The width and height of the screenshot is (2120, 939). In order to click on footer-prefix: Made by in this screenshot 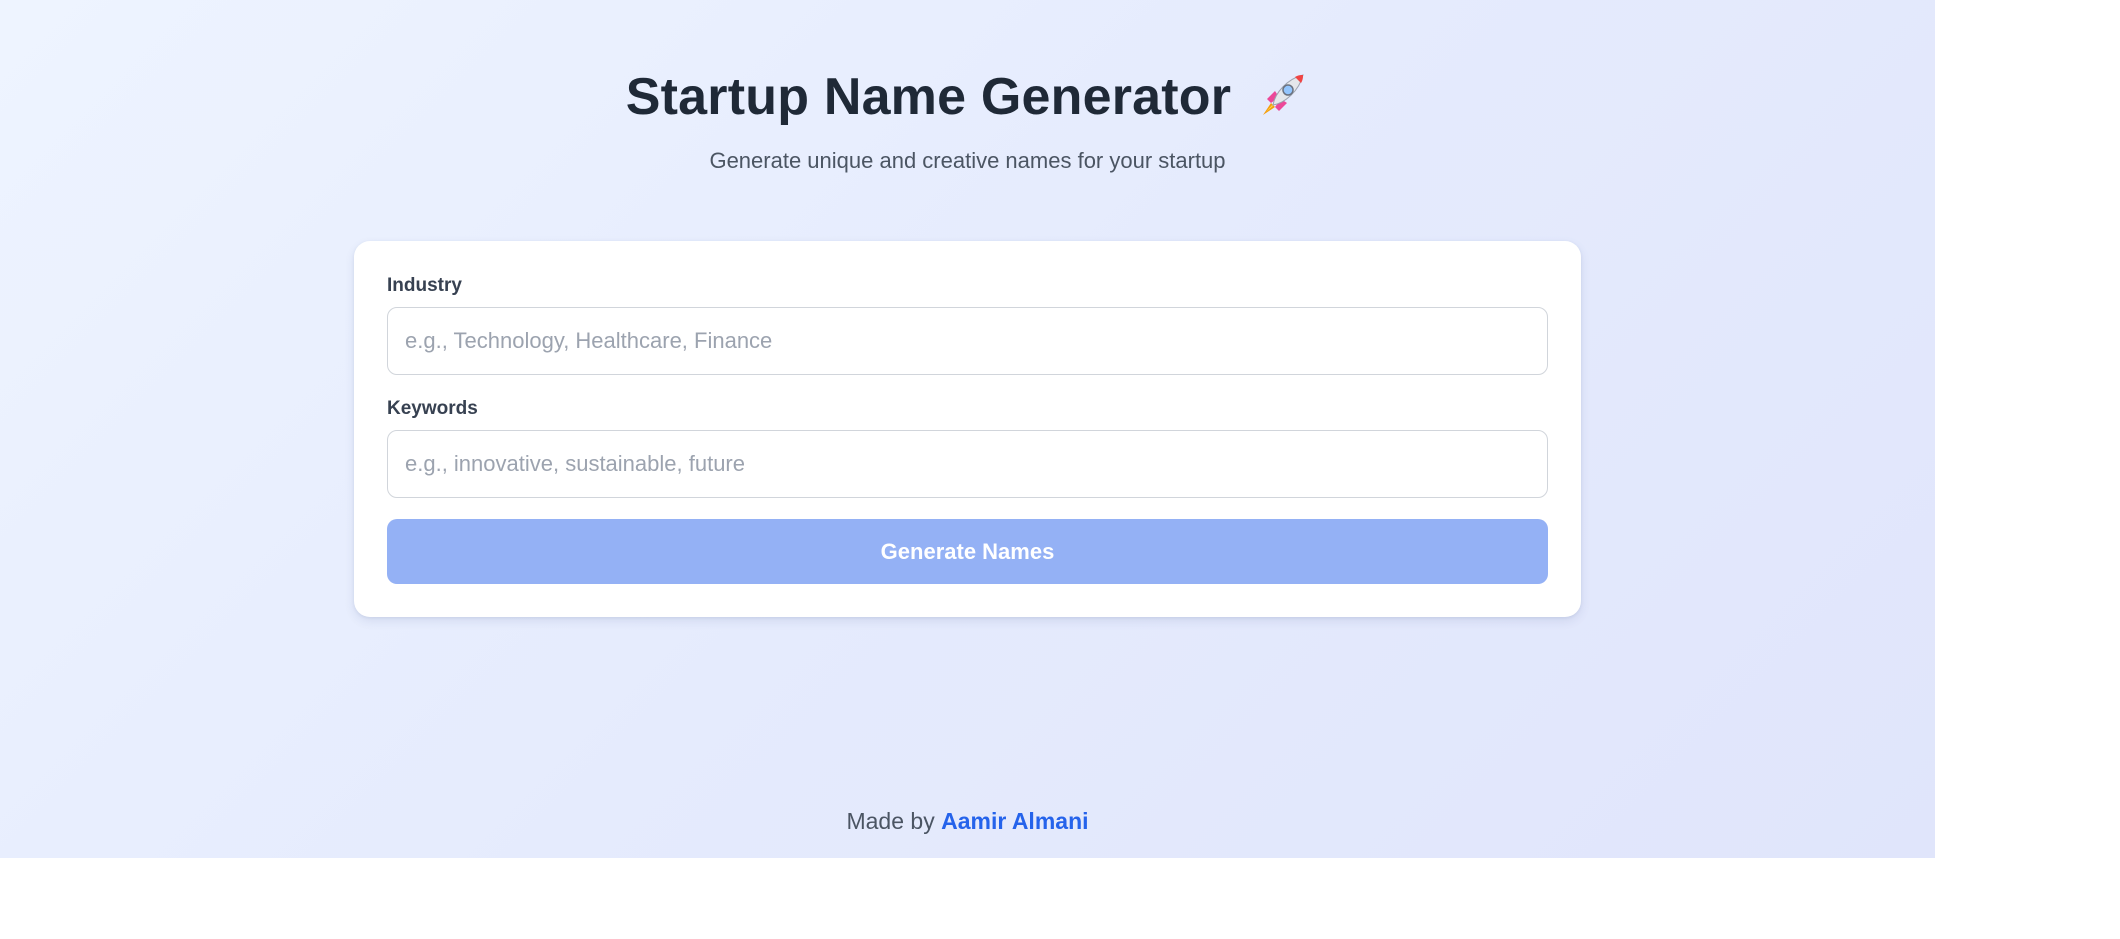, I will do `click(894, 821)`.